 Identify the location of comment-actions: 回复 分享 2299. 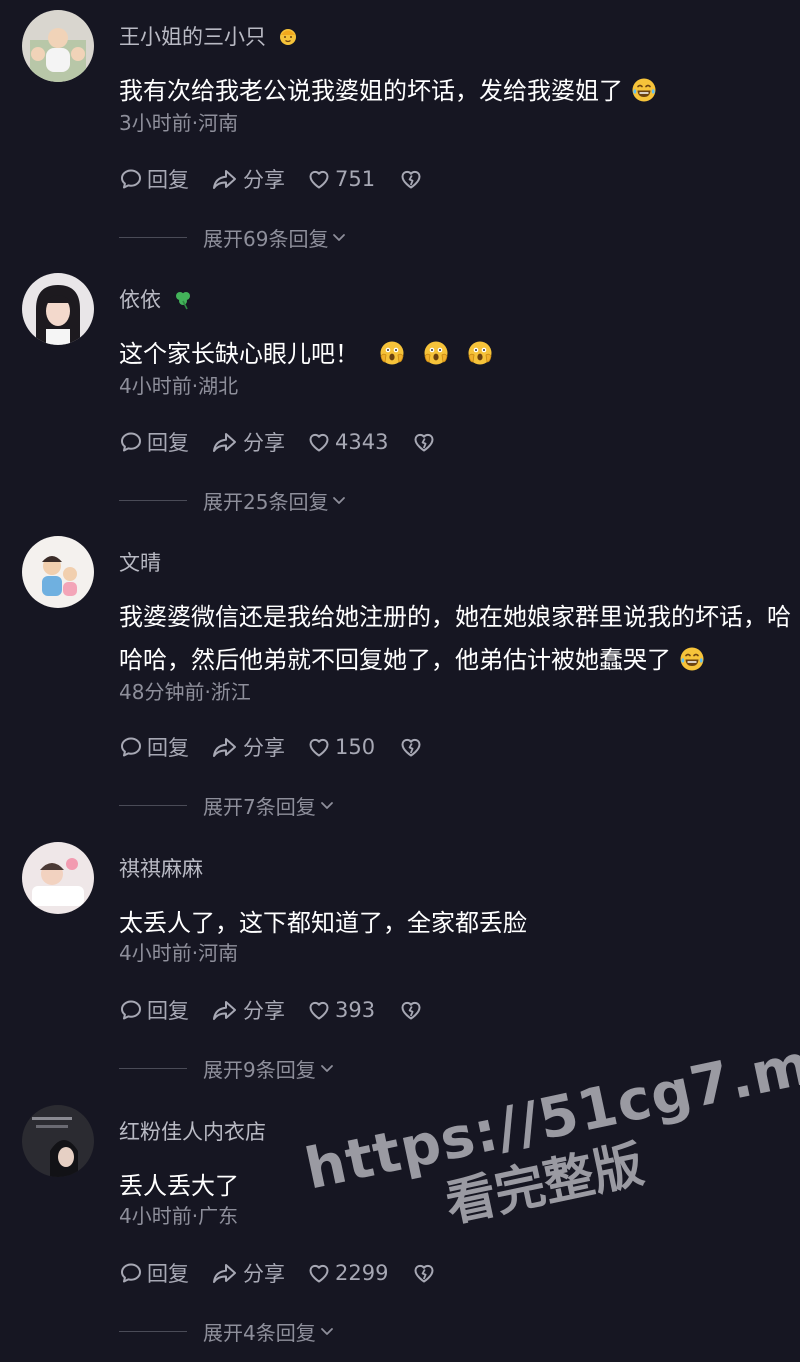
(290, 1273).